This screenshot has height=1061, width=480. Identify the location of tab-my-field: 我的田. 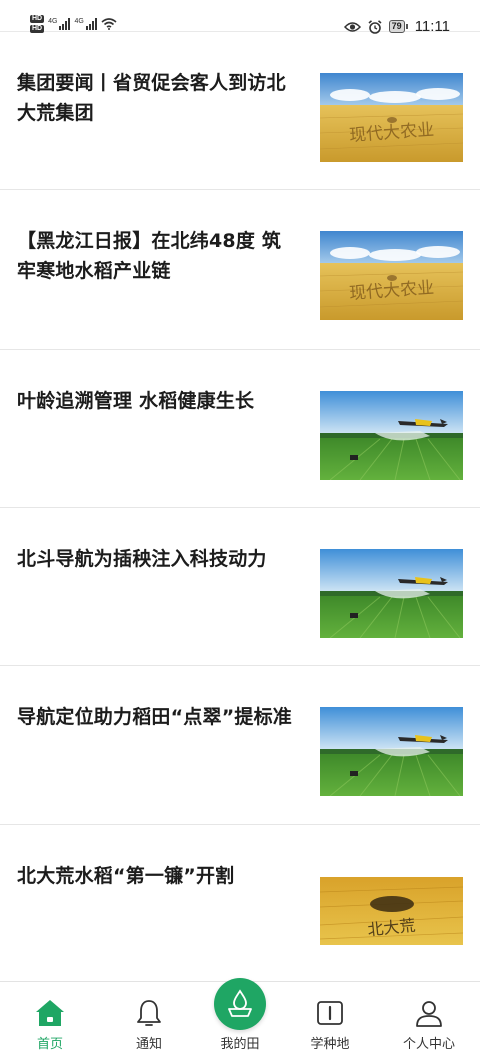
(240, 1019).